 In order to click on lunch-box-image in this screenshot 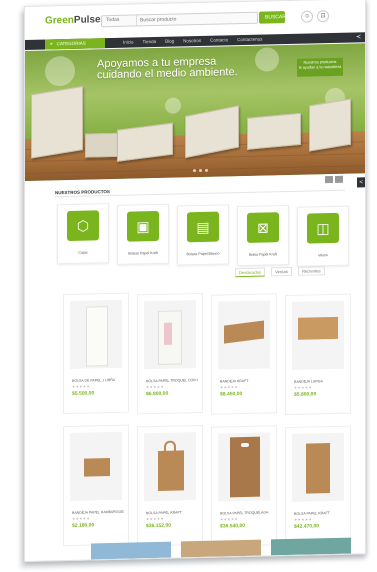, I will do `click(274, 131)`.